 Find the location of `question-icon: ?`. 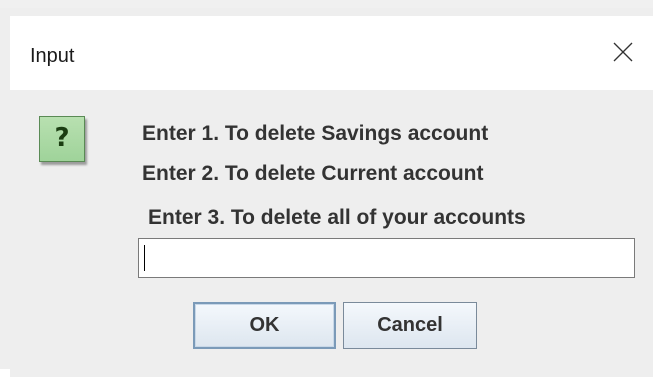

question-icon: ? is located at coordinates (62, 139).